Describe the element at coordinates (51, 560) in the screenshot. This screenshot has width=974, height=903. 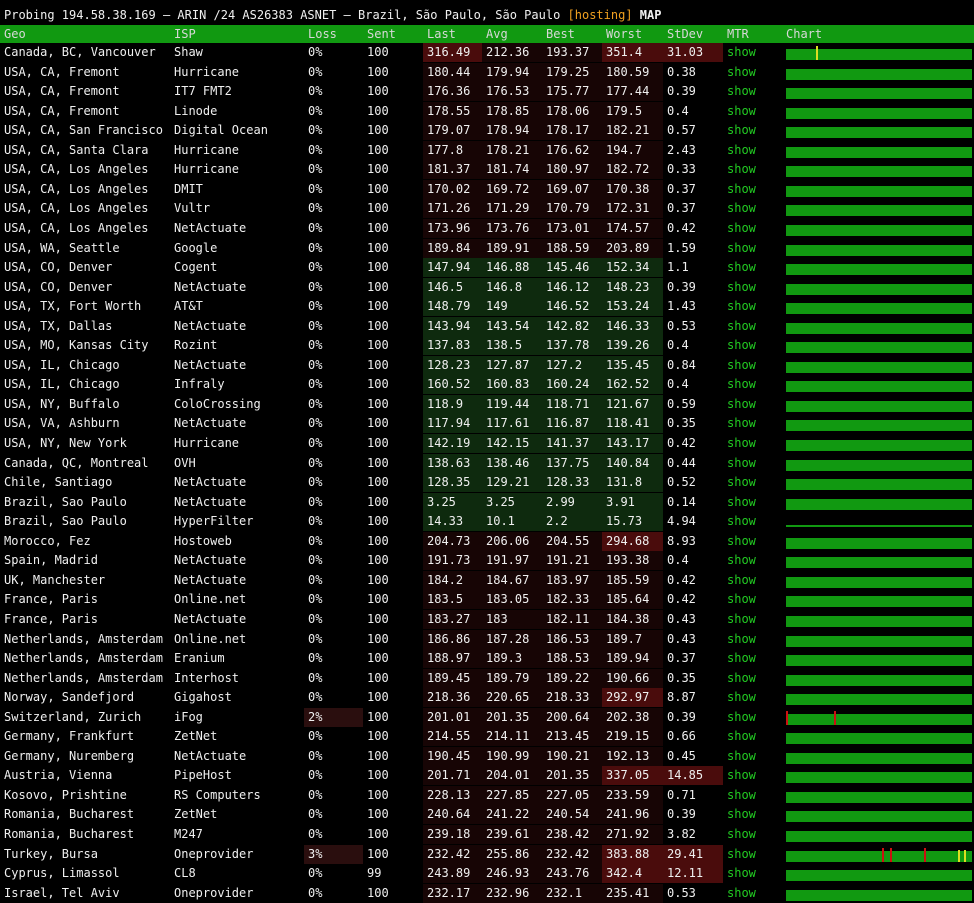
I see `geo-cell: Spain, Madrid` at that location.